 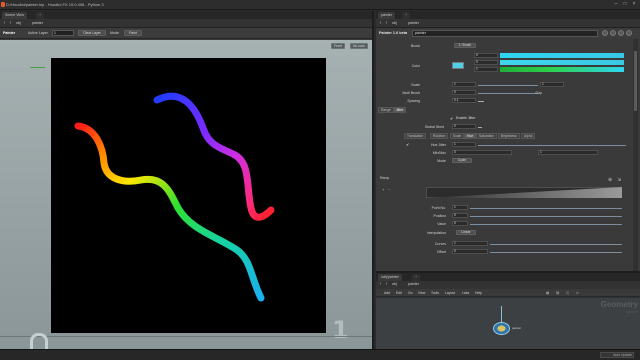 What do you see at coordinates (546, 224) in the screenshot?
I see `value-slider` at bounding box center [546, 224].